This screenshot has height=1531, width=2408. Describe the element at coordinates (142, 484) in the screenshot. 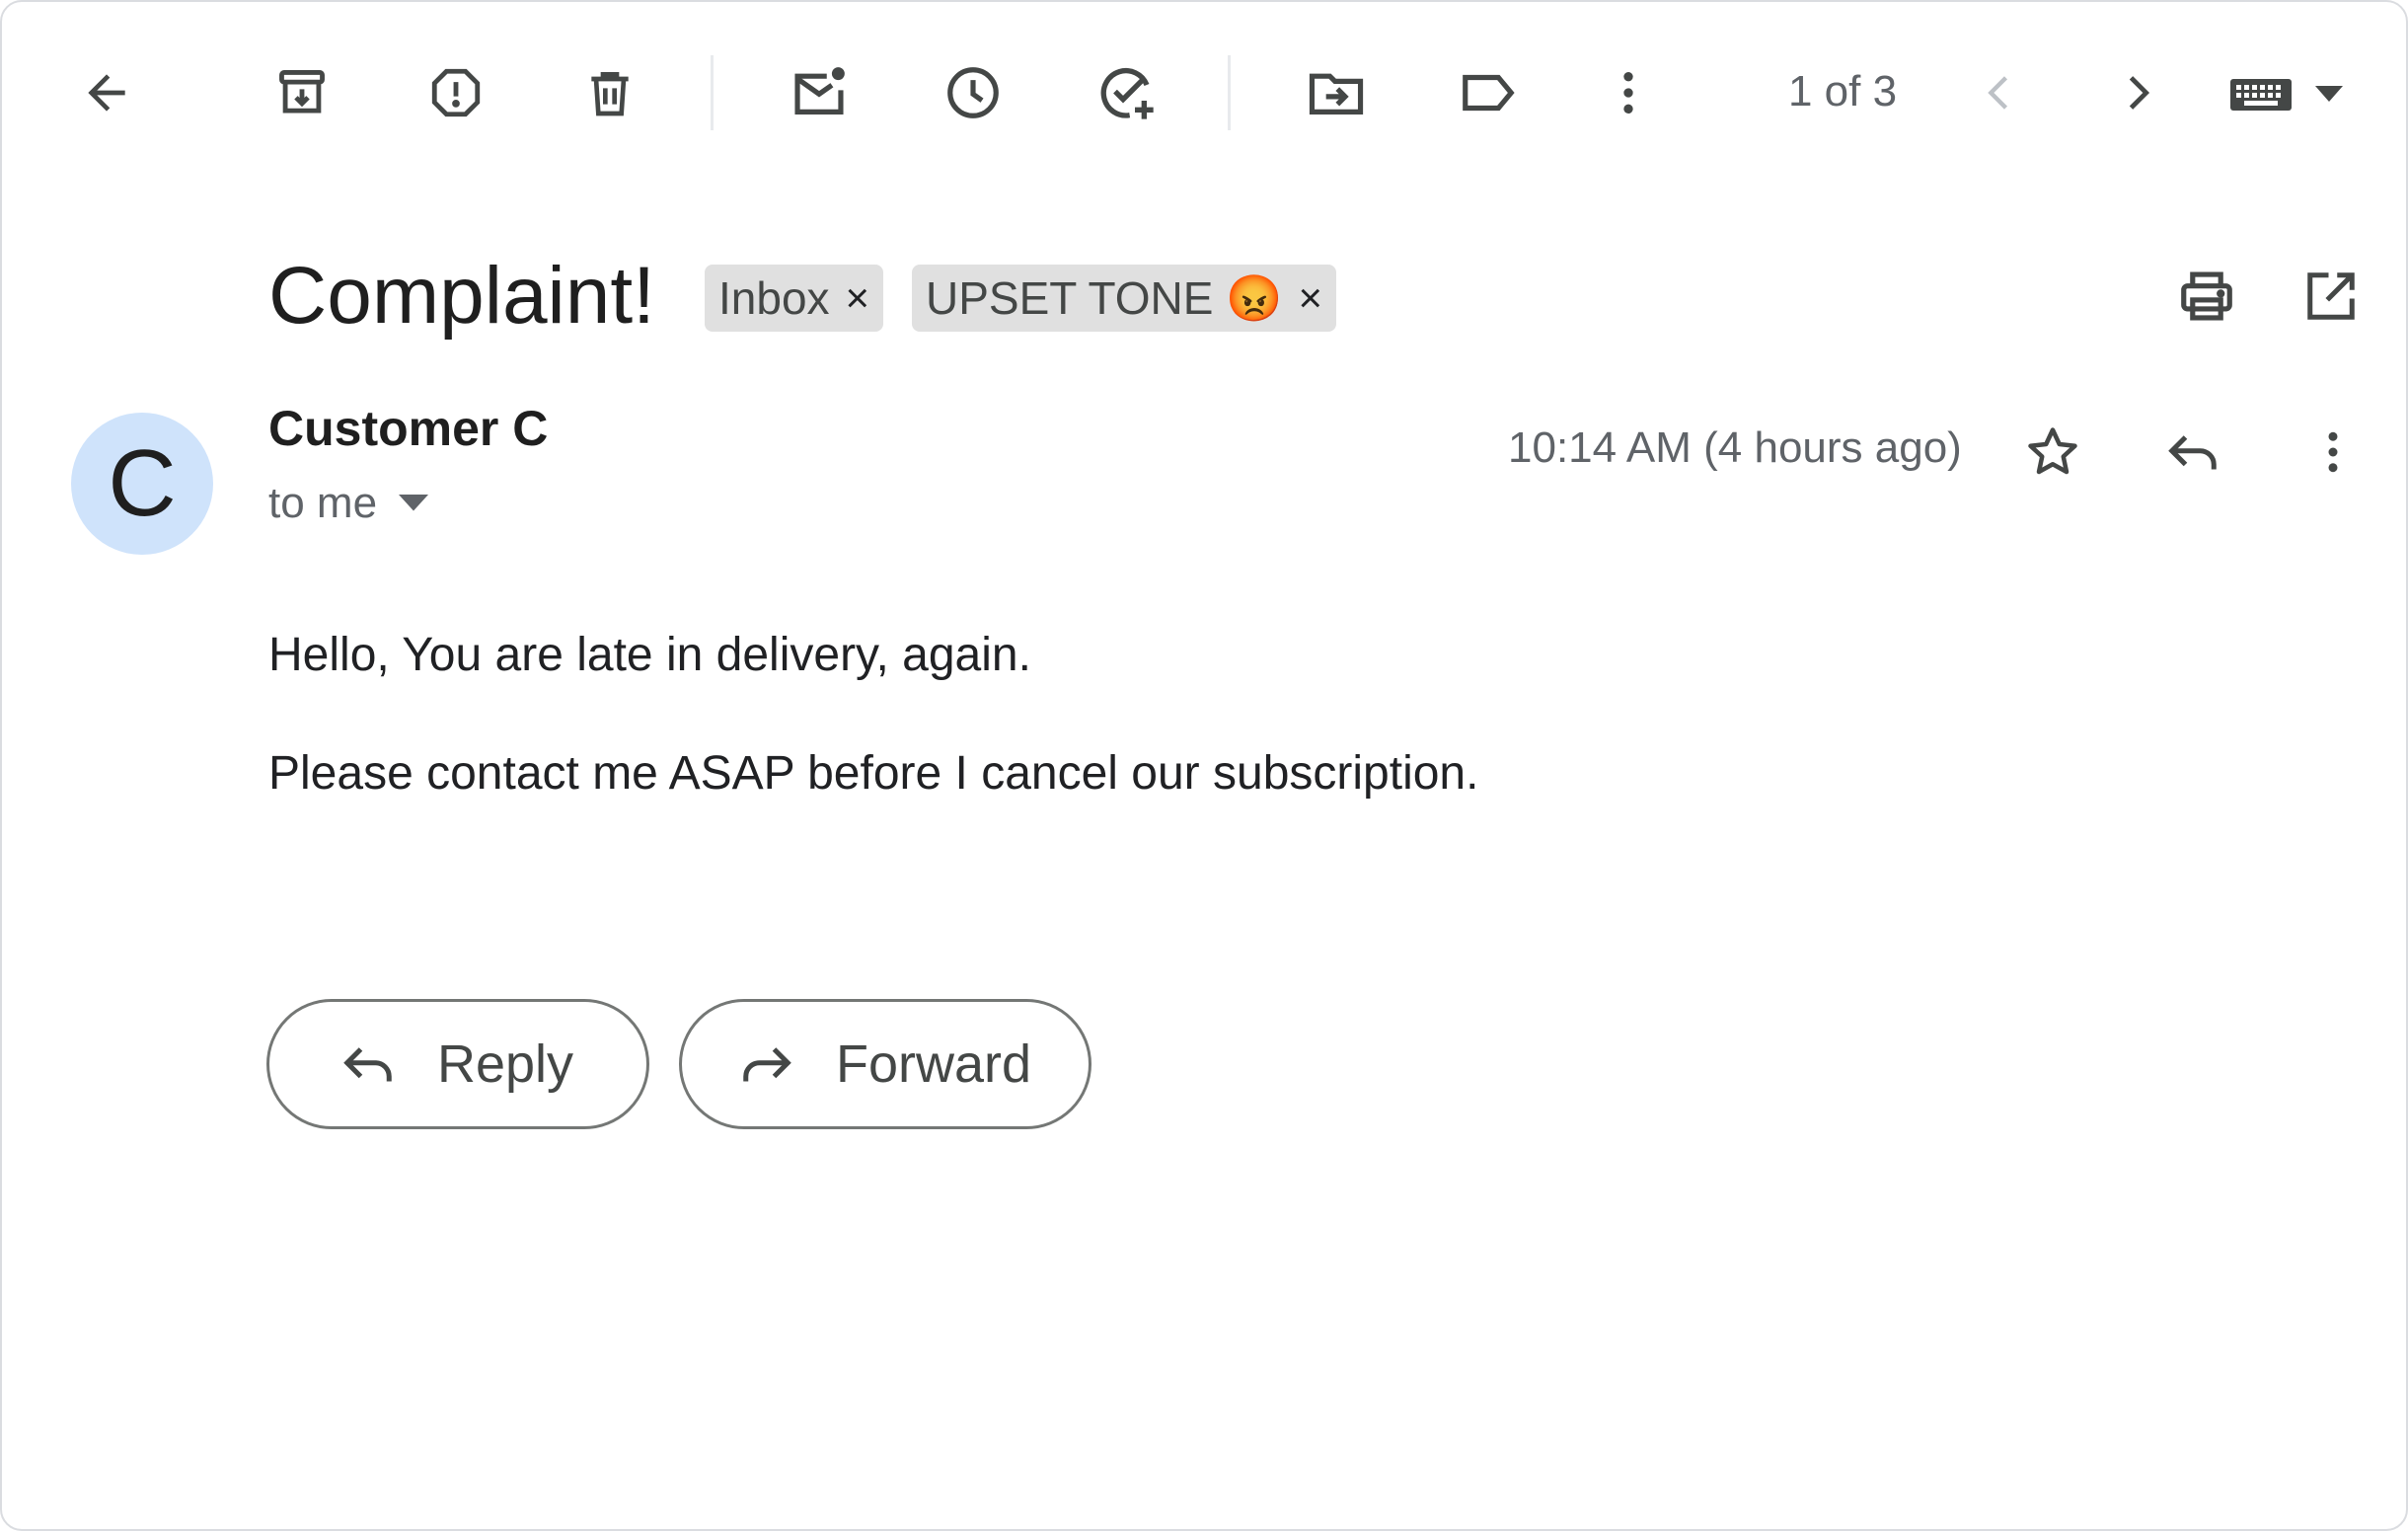

I see `sender-avatar: C` at that location.